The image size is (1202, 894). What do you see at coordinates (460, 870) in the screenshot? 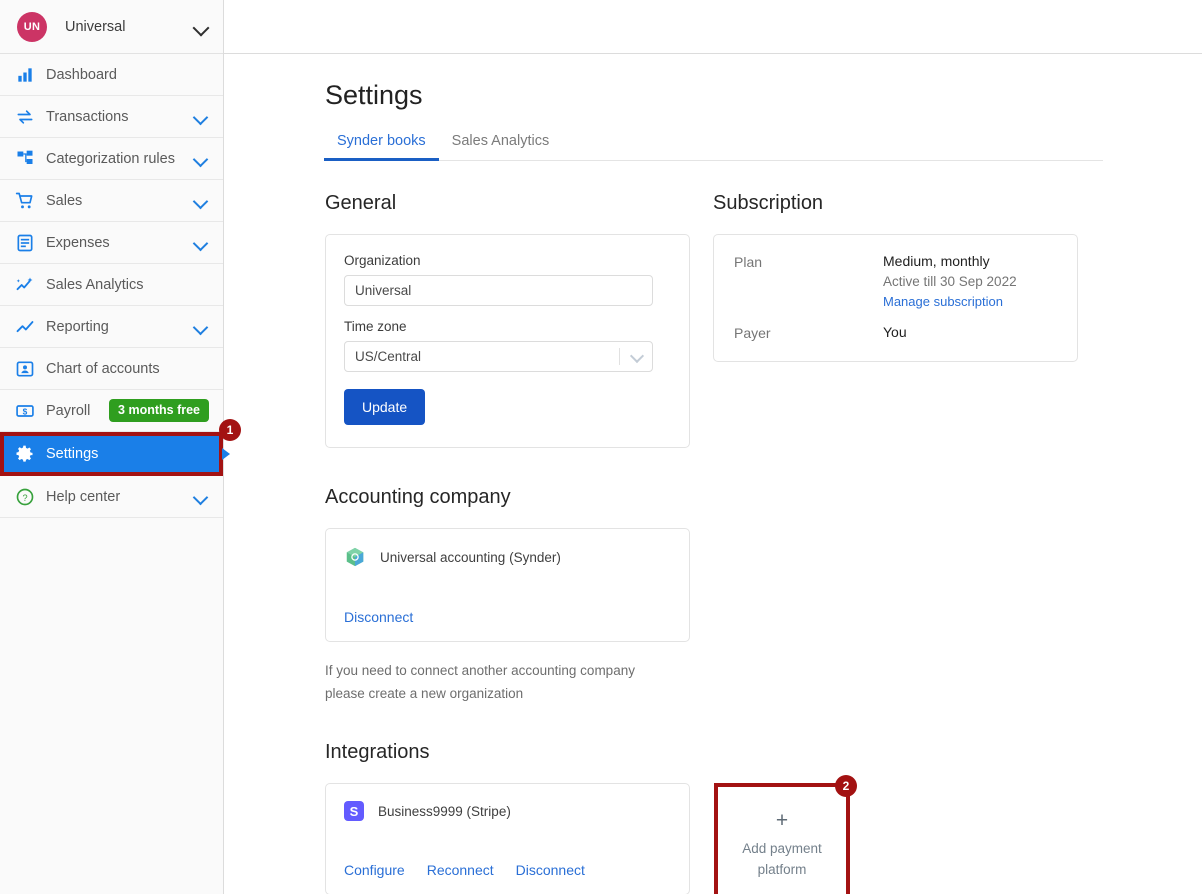
I see `reconnect-link: Reconnect` at bounding box center [460, 870].